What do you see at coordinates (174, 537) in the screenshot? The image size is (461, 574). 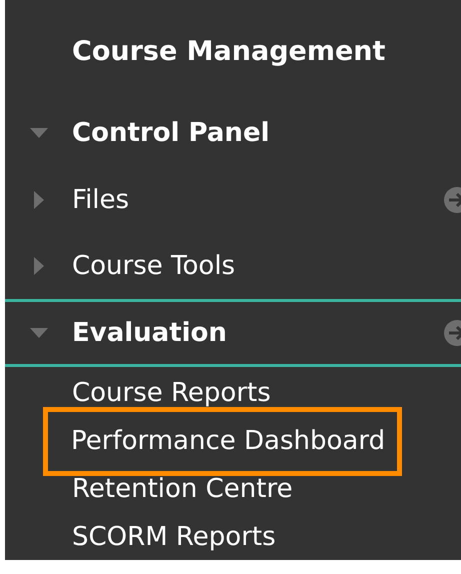 I see `menu-link: SCORM Reports` at bounding box center [174, 537].